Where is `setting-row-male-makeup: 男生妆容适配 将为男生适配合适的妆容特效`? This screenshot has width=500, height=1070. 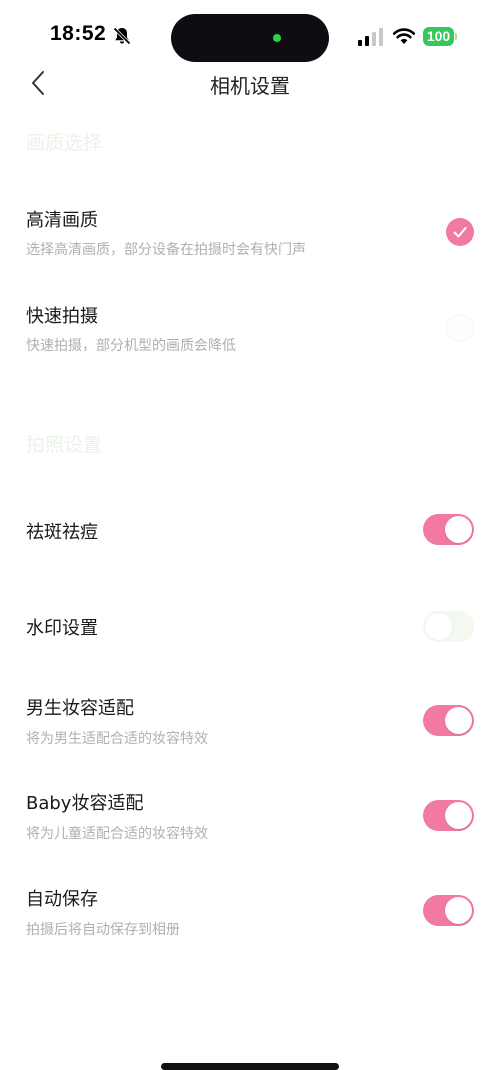 setting-row-male-makeup: 男生妆容适配 将为男生适配合适的妆容特效 is located at coordinates (250, 721).